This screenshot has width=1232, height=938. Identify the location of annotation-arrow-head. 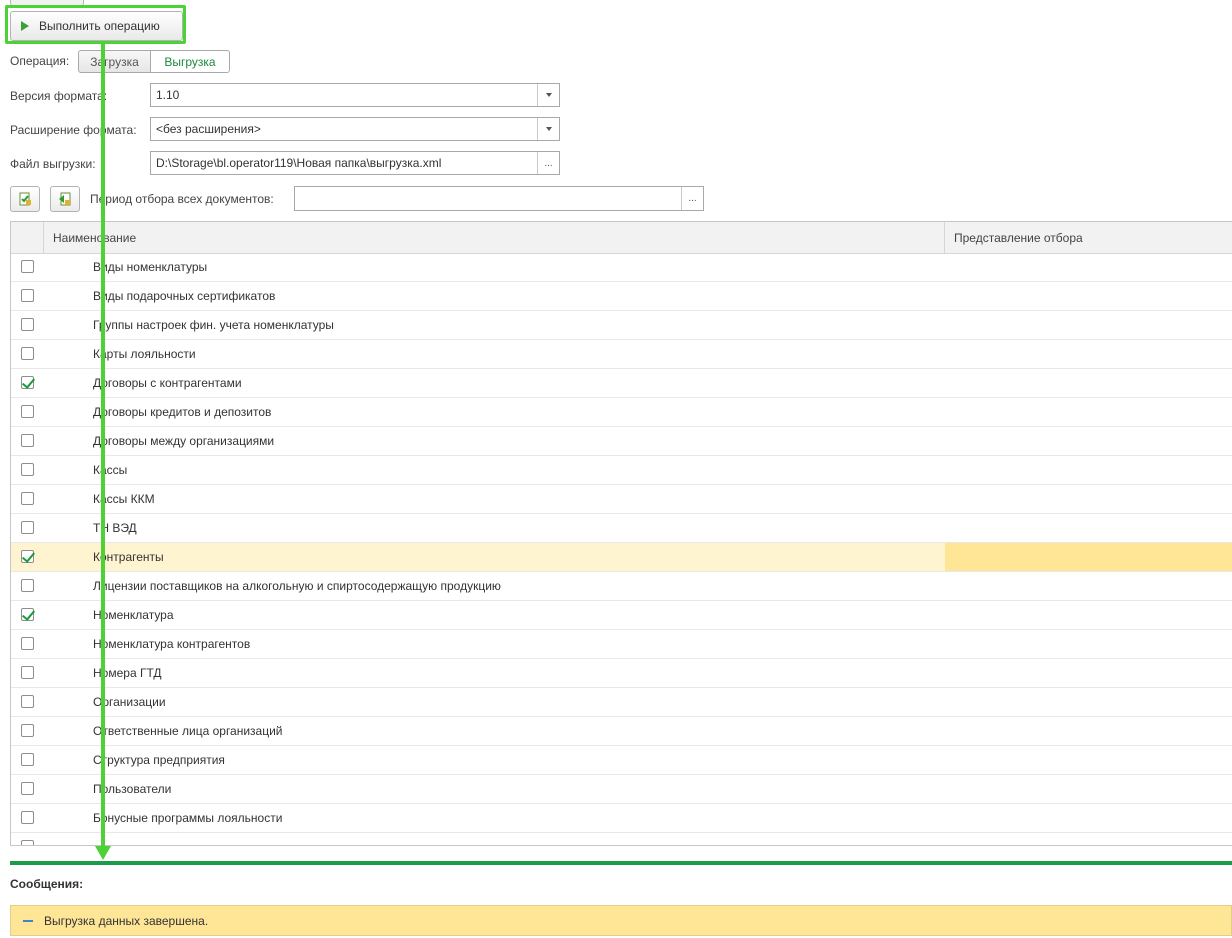
(103, 853).